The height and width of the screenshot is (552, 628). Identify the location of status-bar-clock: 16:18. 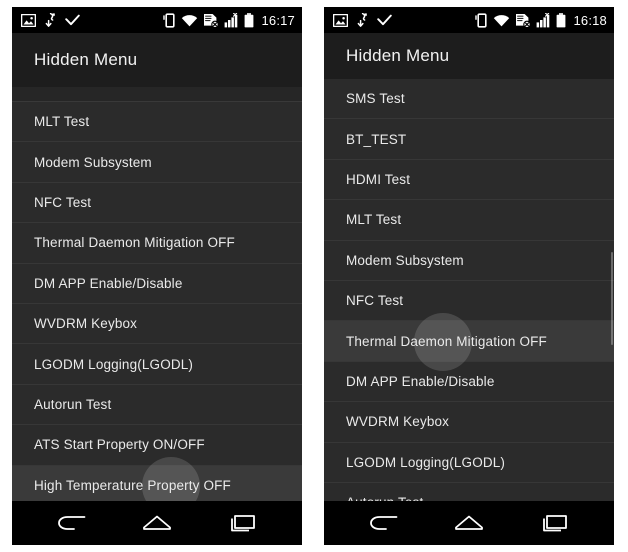
(590, 20).